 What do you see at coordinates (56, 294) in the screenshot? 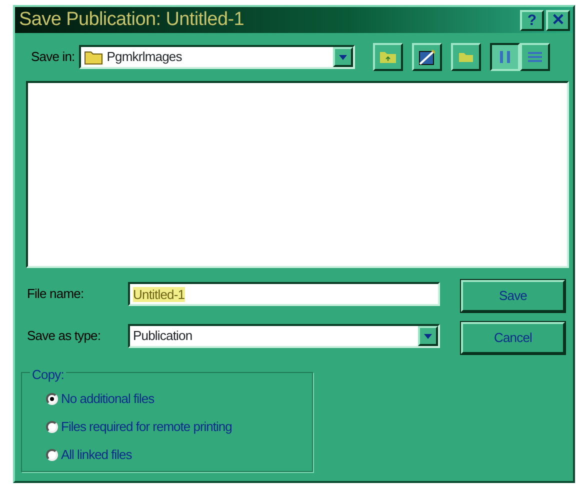
I see `file-name-label: File name:` at bounding box center [56, 294].